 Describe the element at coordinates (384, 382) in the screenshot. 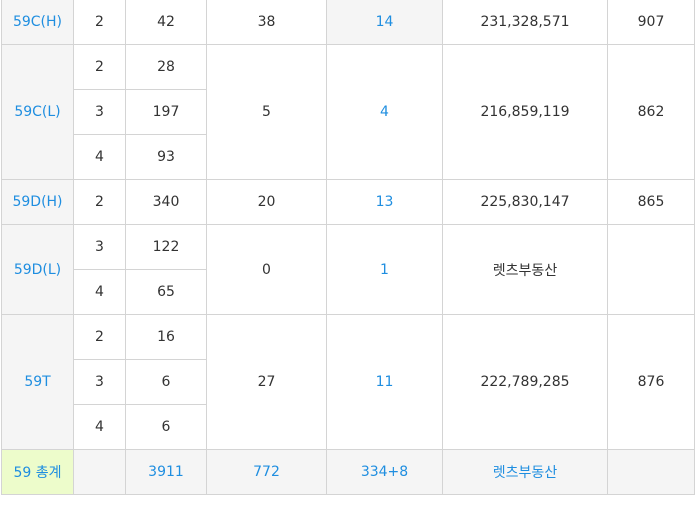

I see `highlight-cell: 11` at that location.